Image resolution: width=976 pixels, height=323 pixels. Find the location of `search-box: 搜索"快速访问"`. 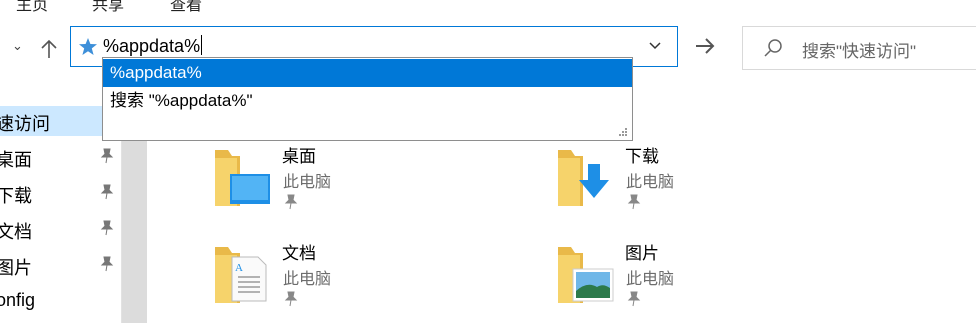

search-box: 搜索"快速访问" is located at coordinates (859, 48).